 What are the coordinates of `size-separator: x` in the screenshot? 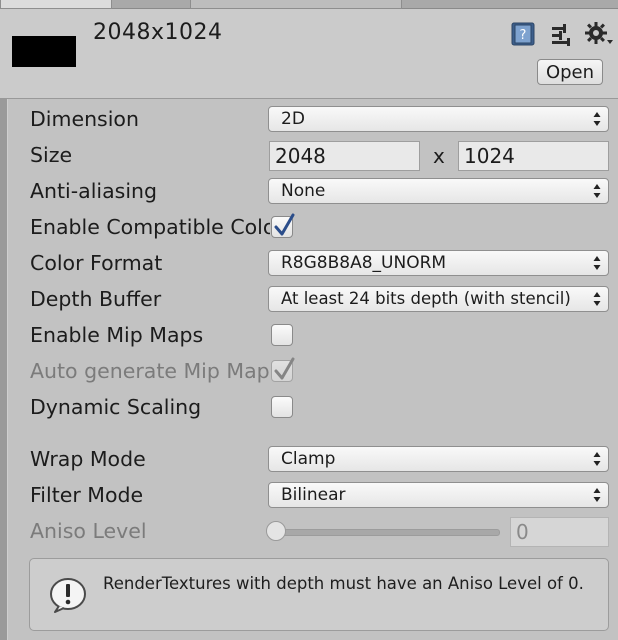 It's located at (439, 156).